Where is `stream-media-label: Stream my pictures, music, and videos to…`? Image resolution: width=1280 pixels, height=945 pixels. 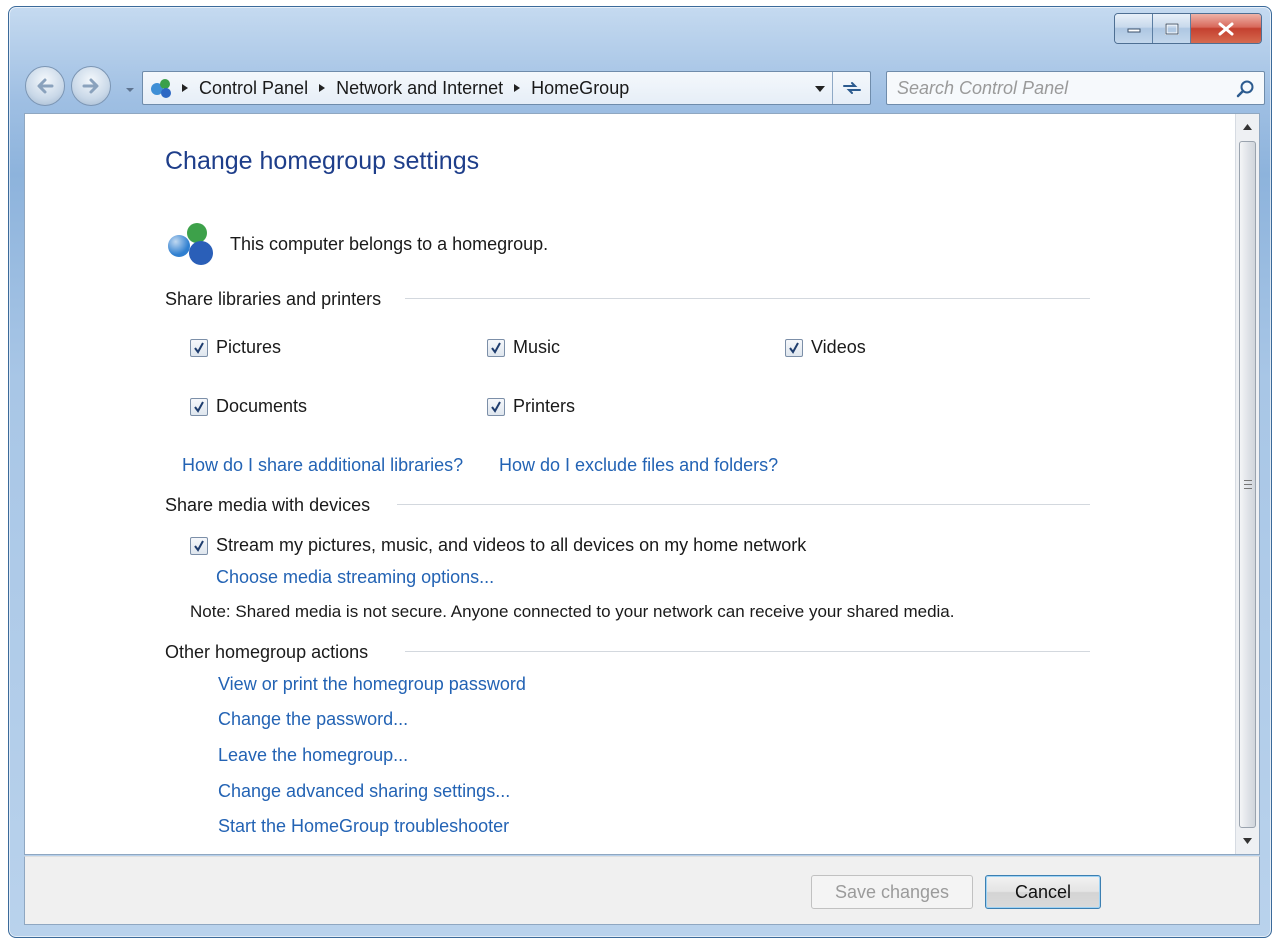 stream-media-label: Stream my pictures, music, and videos to… is located at coordinates (511, 545).